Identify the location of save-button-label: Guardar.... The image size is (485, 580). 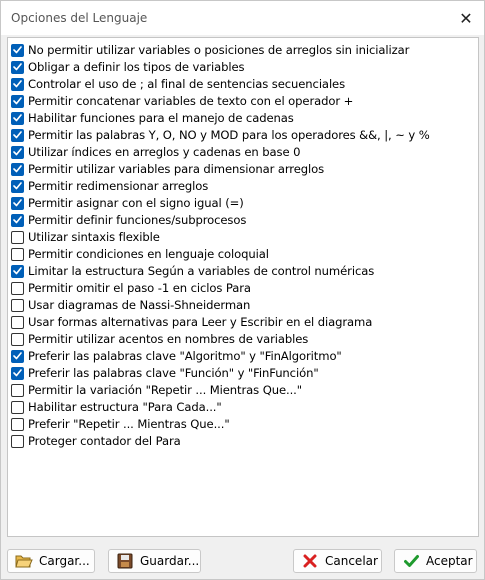
(170, 561).